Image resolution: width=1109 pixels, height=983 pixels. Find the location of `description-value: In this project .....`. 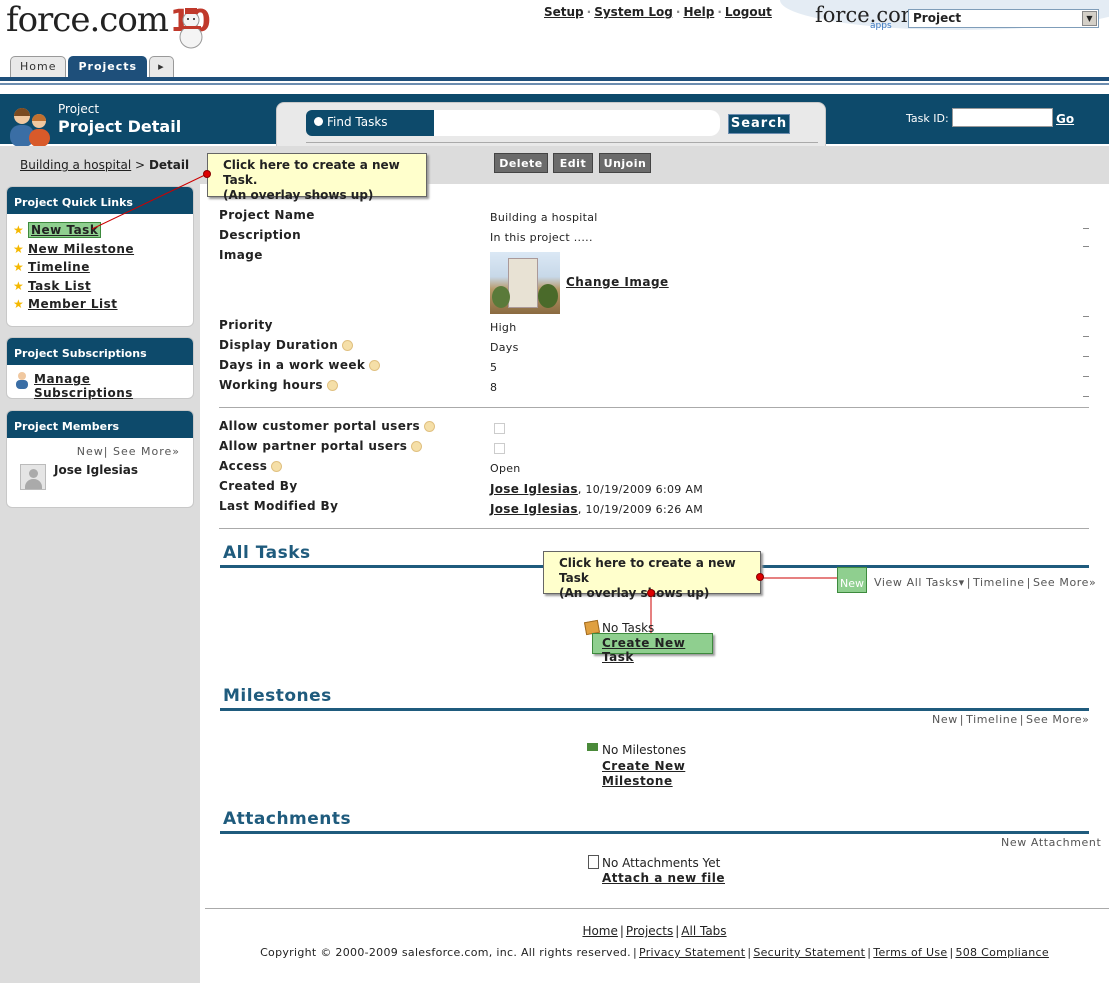

description-value: In this project ..... is located at coordinates (541, 237).